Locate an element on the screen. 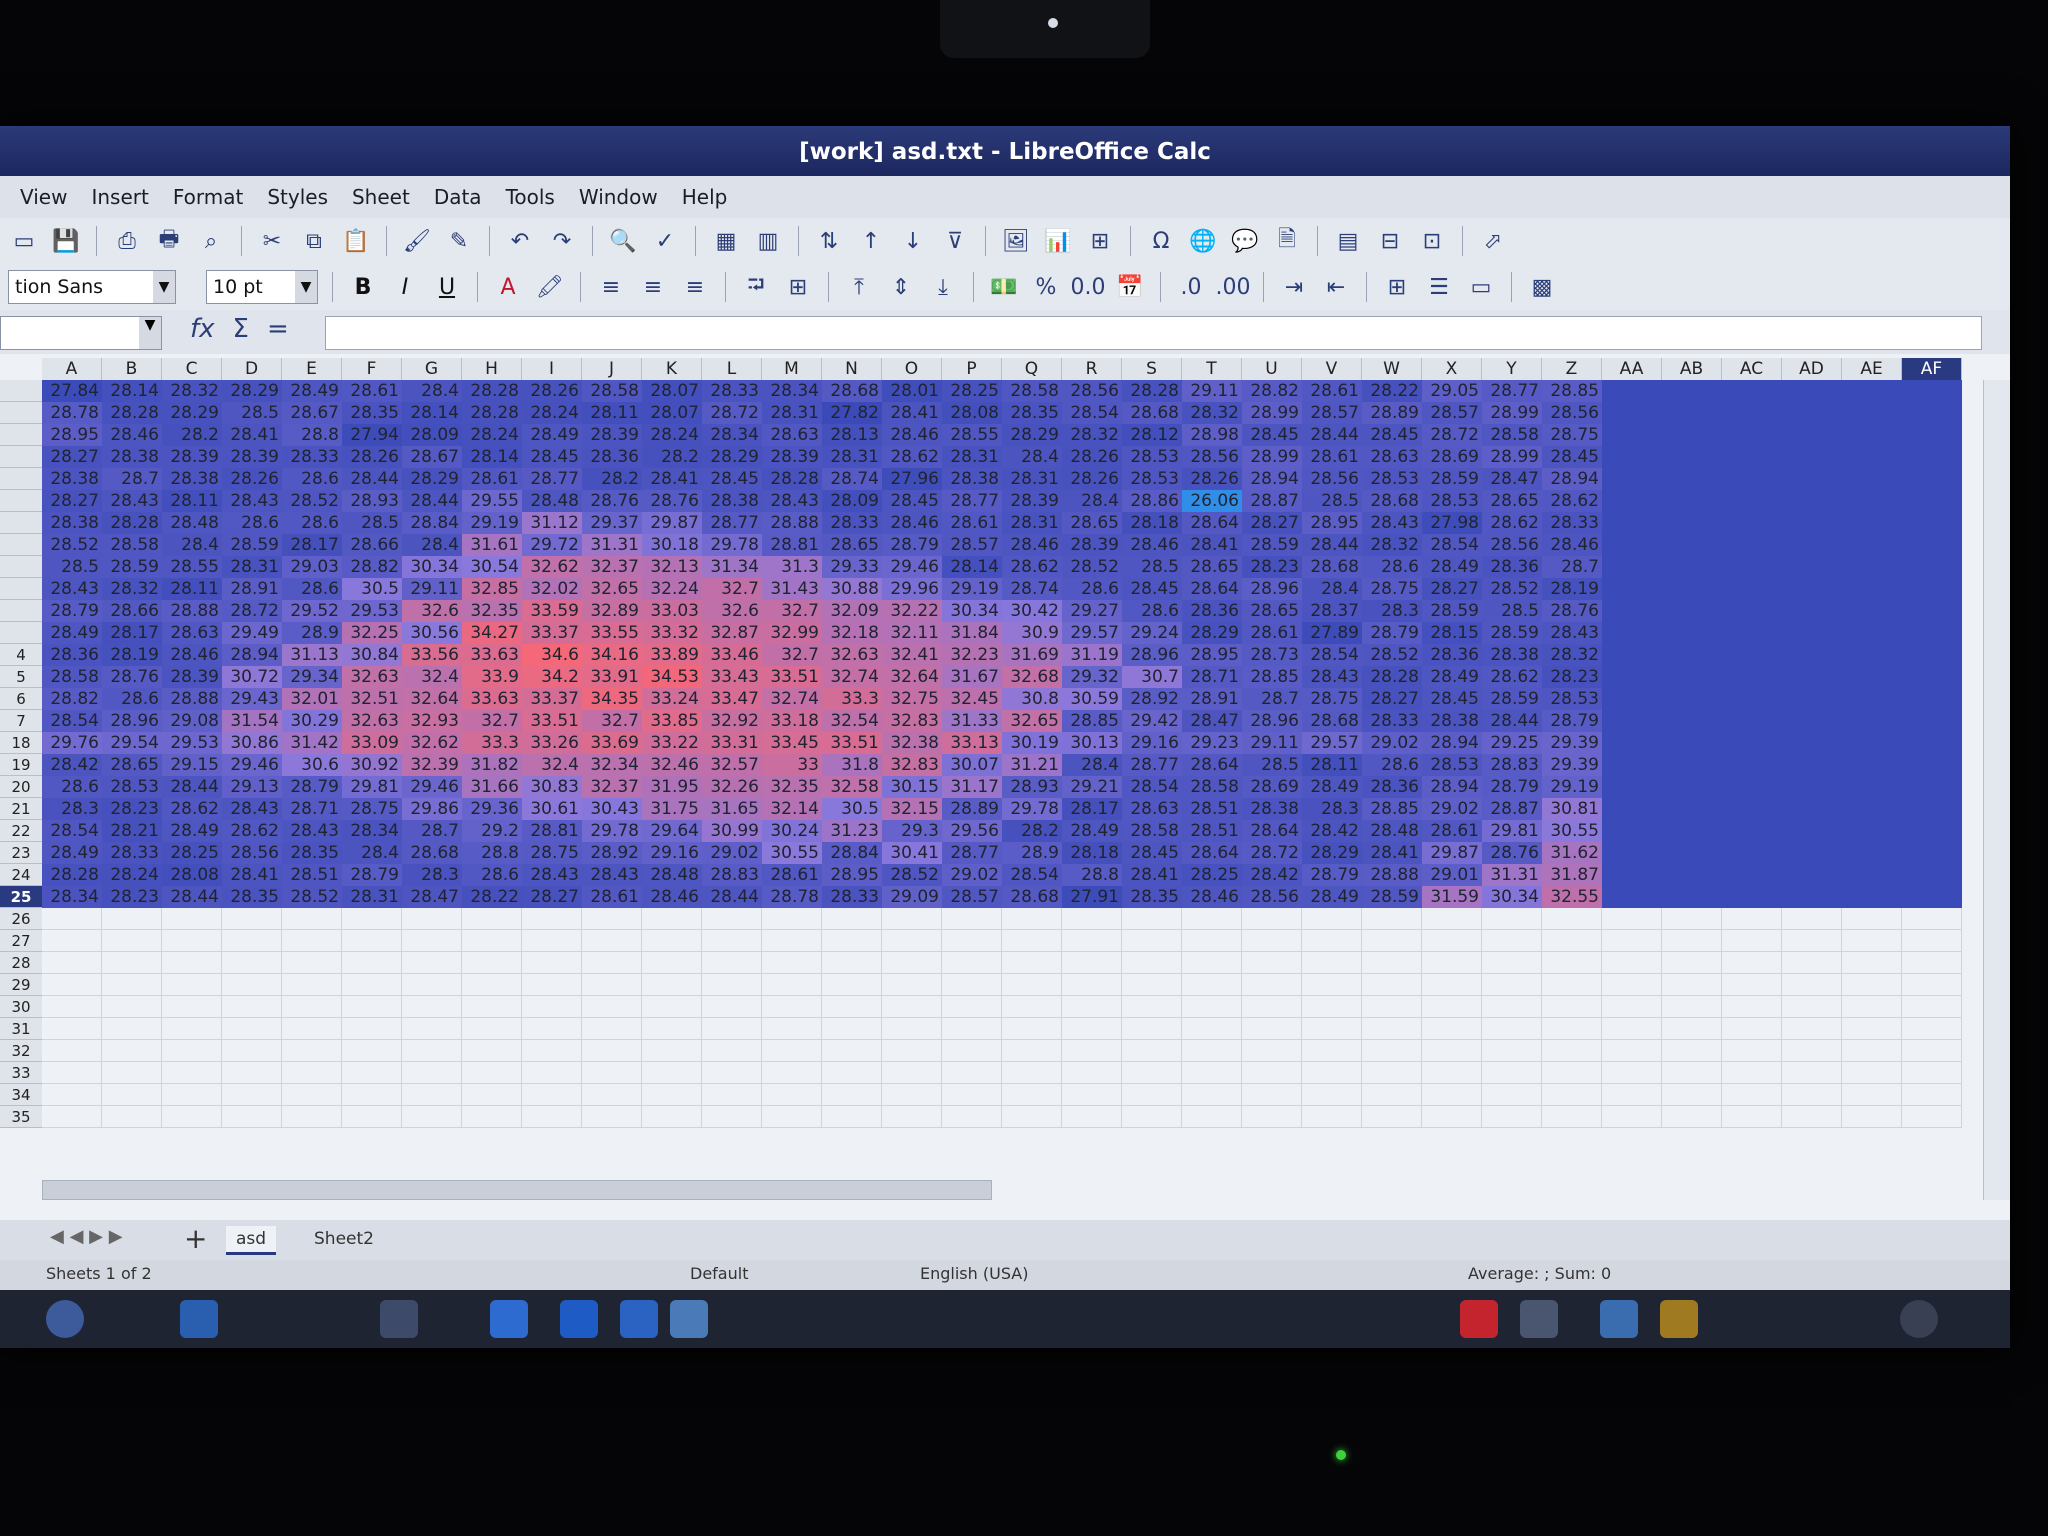 This screenshot has height=1536, width=2048. table-cell: 28.45 is located at coordinates (732, 479).